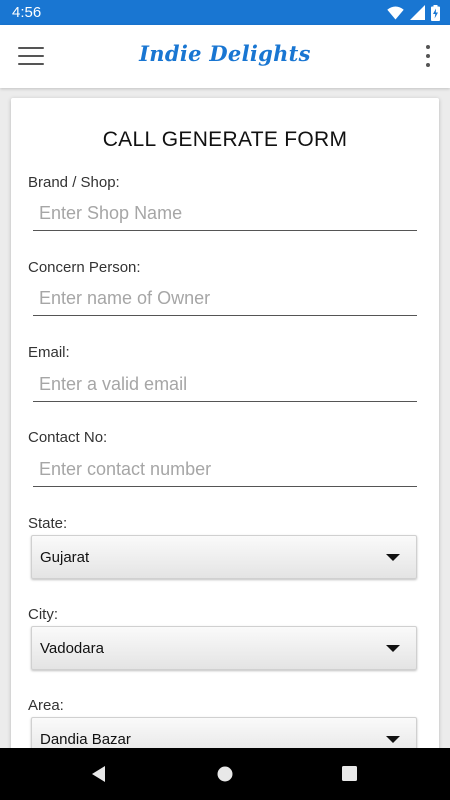  I want to click on home-icon, so click(225, 774).